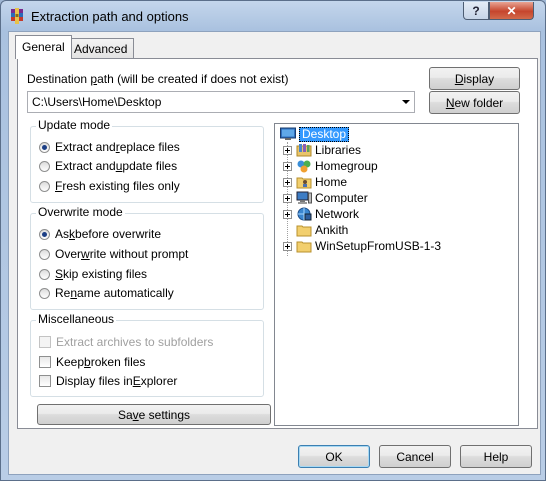 The width and height of the screenshot is (546, 481). I want to click on desktop-icon, so click(288, 133).